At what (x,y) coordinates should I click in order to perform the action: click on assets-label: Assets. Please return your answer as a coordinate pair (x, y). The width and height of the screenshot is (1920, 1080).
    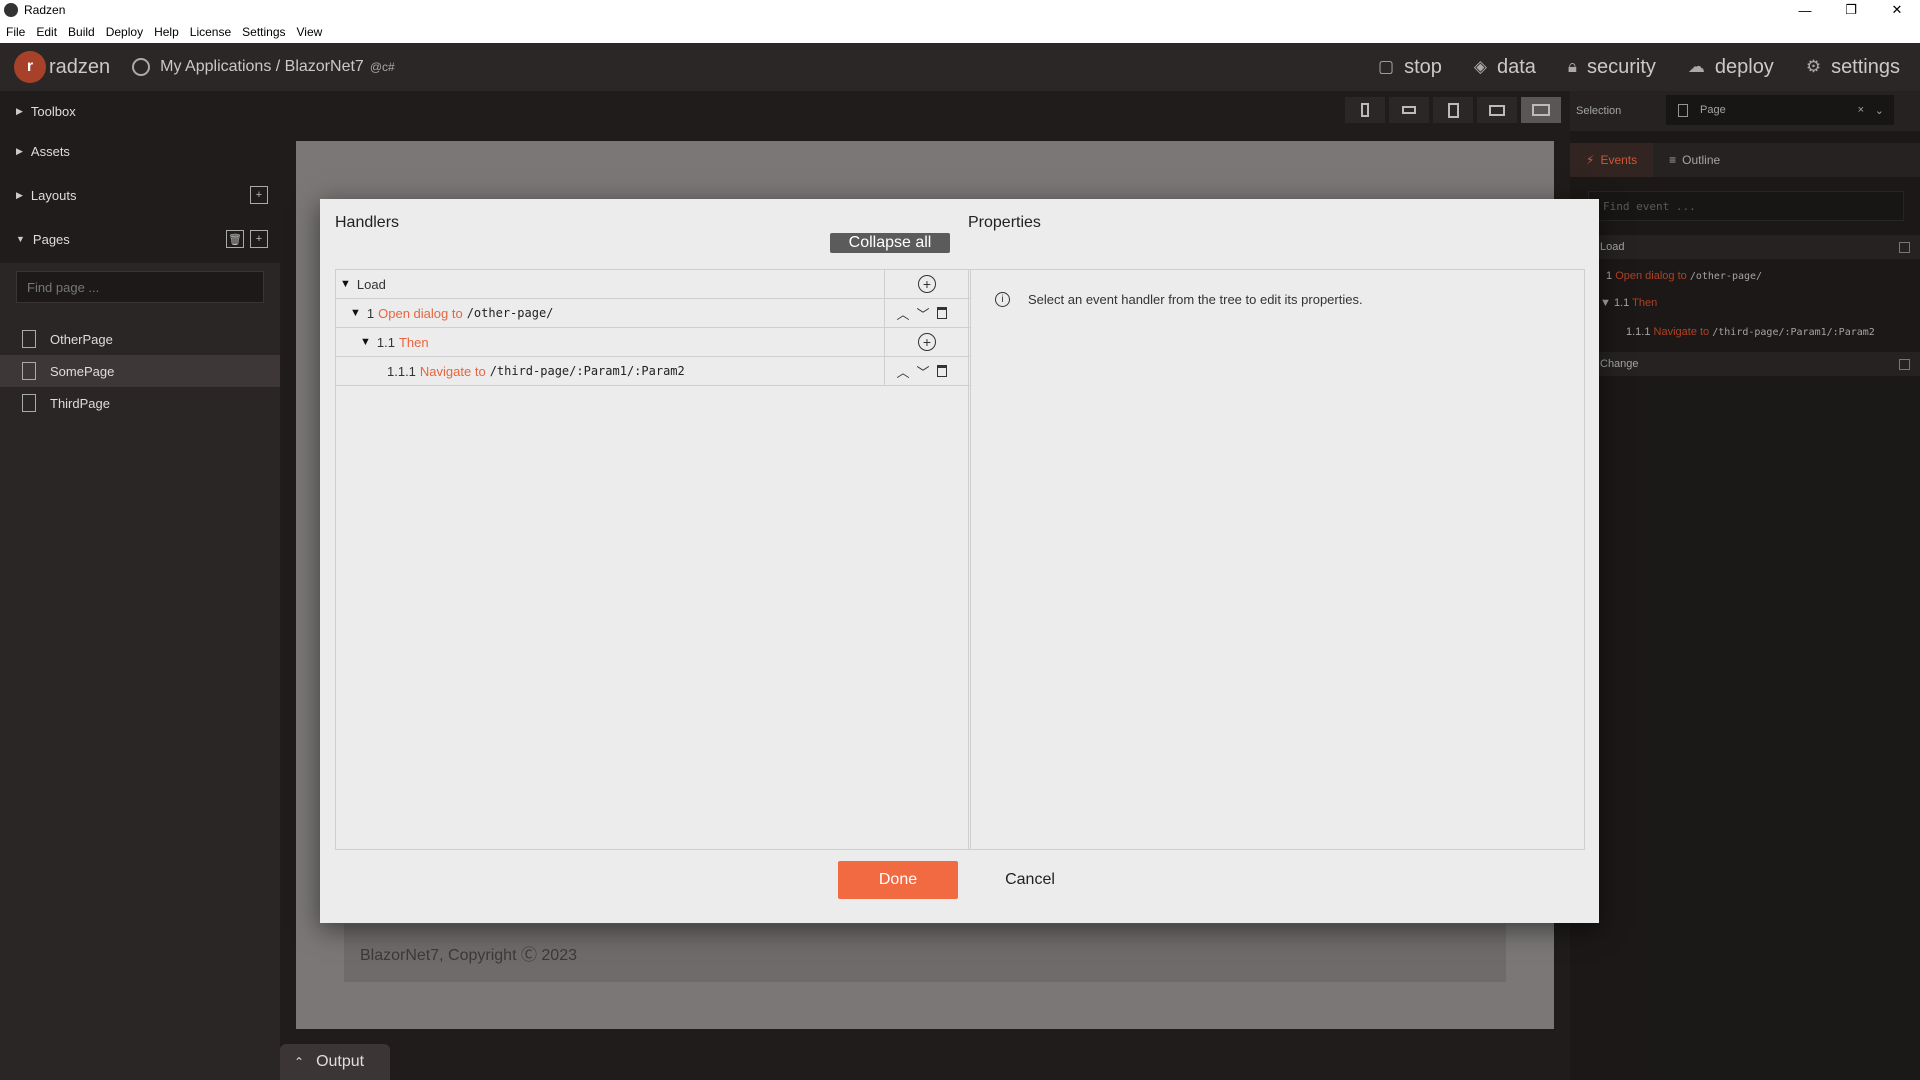
    Looking at the image, I should click on (50, 151).